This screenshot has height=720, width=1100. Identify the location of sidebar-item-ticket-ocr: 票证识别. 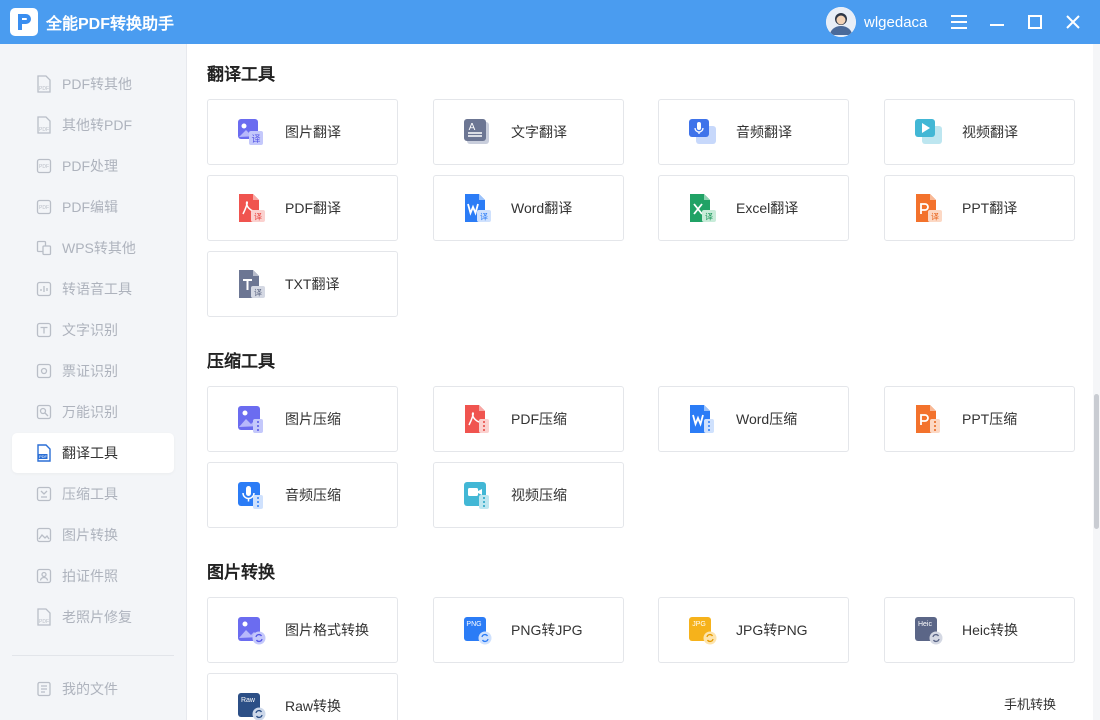
(93, 371).